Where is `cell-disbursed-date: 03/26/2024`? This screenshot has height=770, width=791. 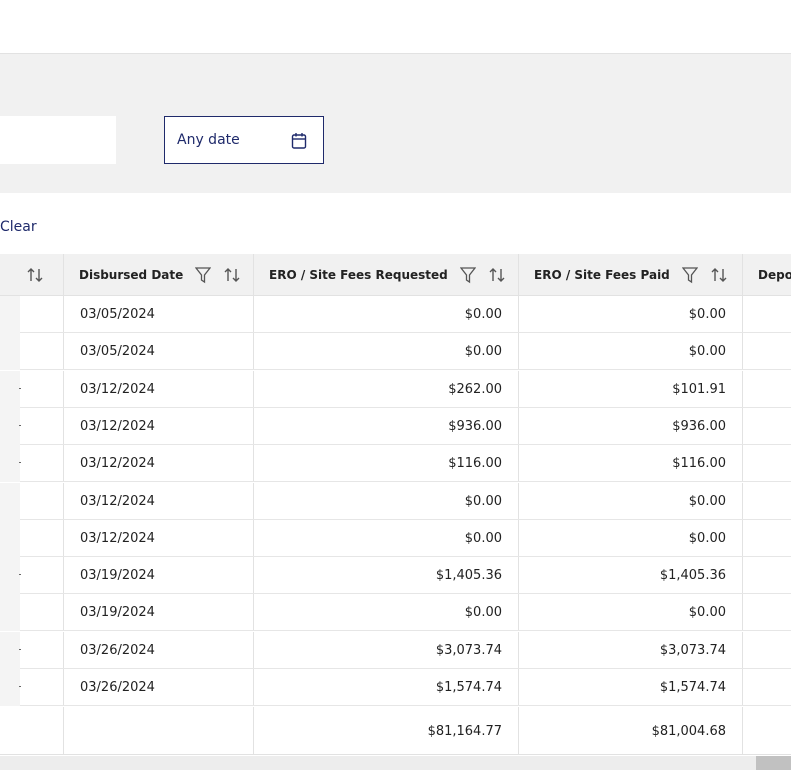 cell-disbursed-date: 03/26/2024 is located at coordinates (117, 687).